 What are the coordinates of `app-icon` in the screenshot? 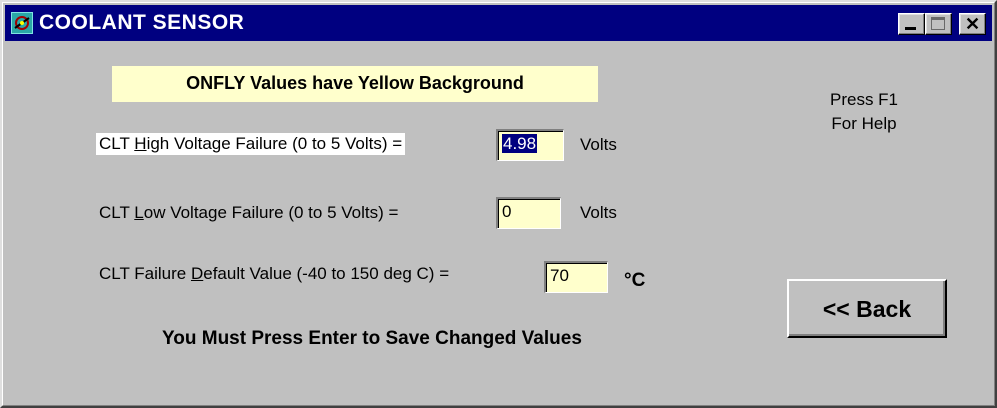 It's located at (22, 23).